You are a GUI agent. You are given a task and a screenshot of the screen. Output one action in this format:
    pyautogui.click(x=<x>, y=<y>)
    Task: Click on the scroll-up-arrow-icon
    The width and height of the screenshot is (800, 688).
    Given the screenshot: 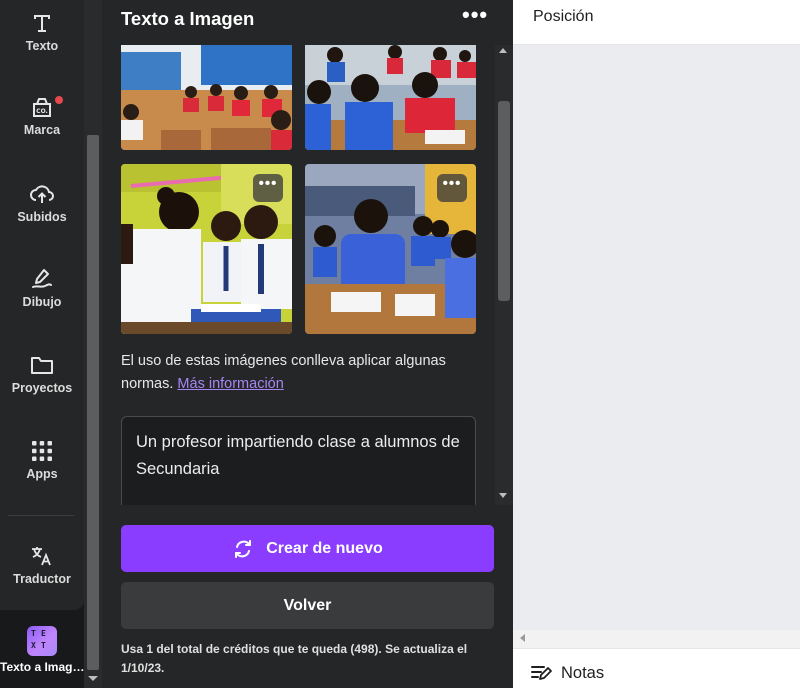 What is the action you would take?
    pyautogui.click(x=503, y=50)
    